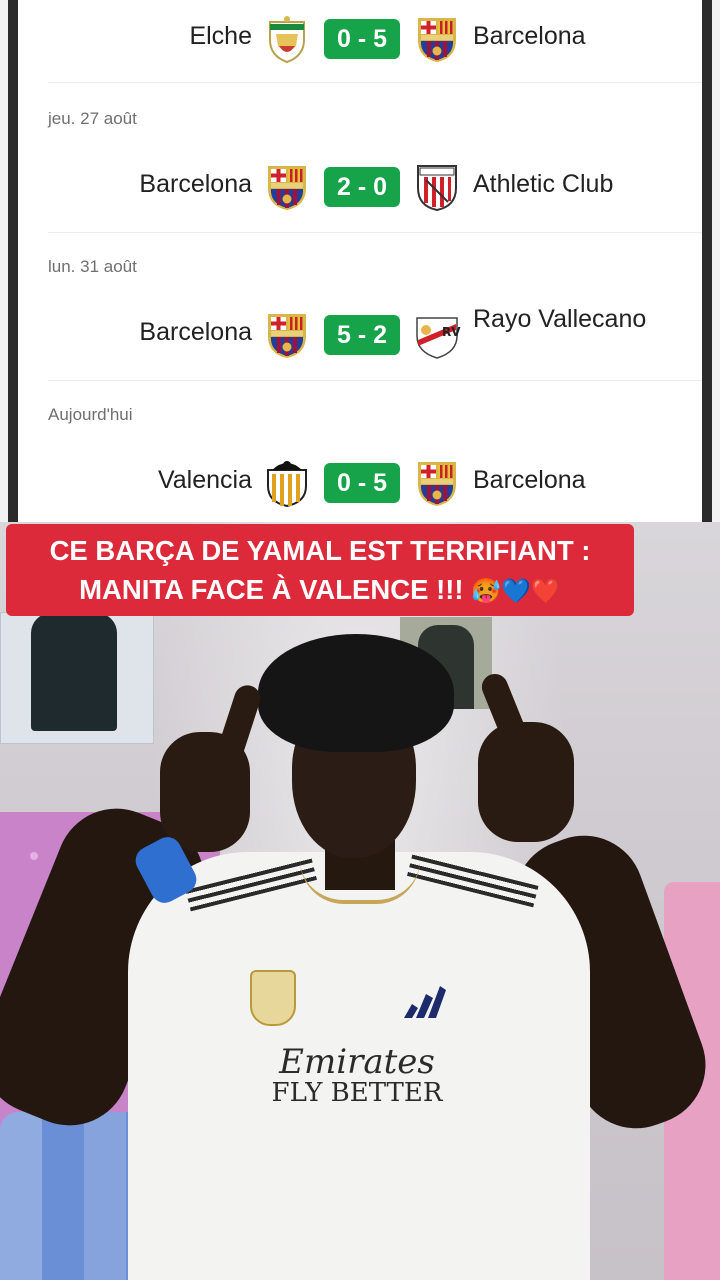 The width and height of the screenshot is (720, 1280). What do you see at coordinates (438, 338) in the screenshot?
I see `rayo-vallecano-crest-icon: RV` at bounding box center [438, 338].